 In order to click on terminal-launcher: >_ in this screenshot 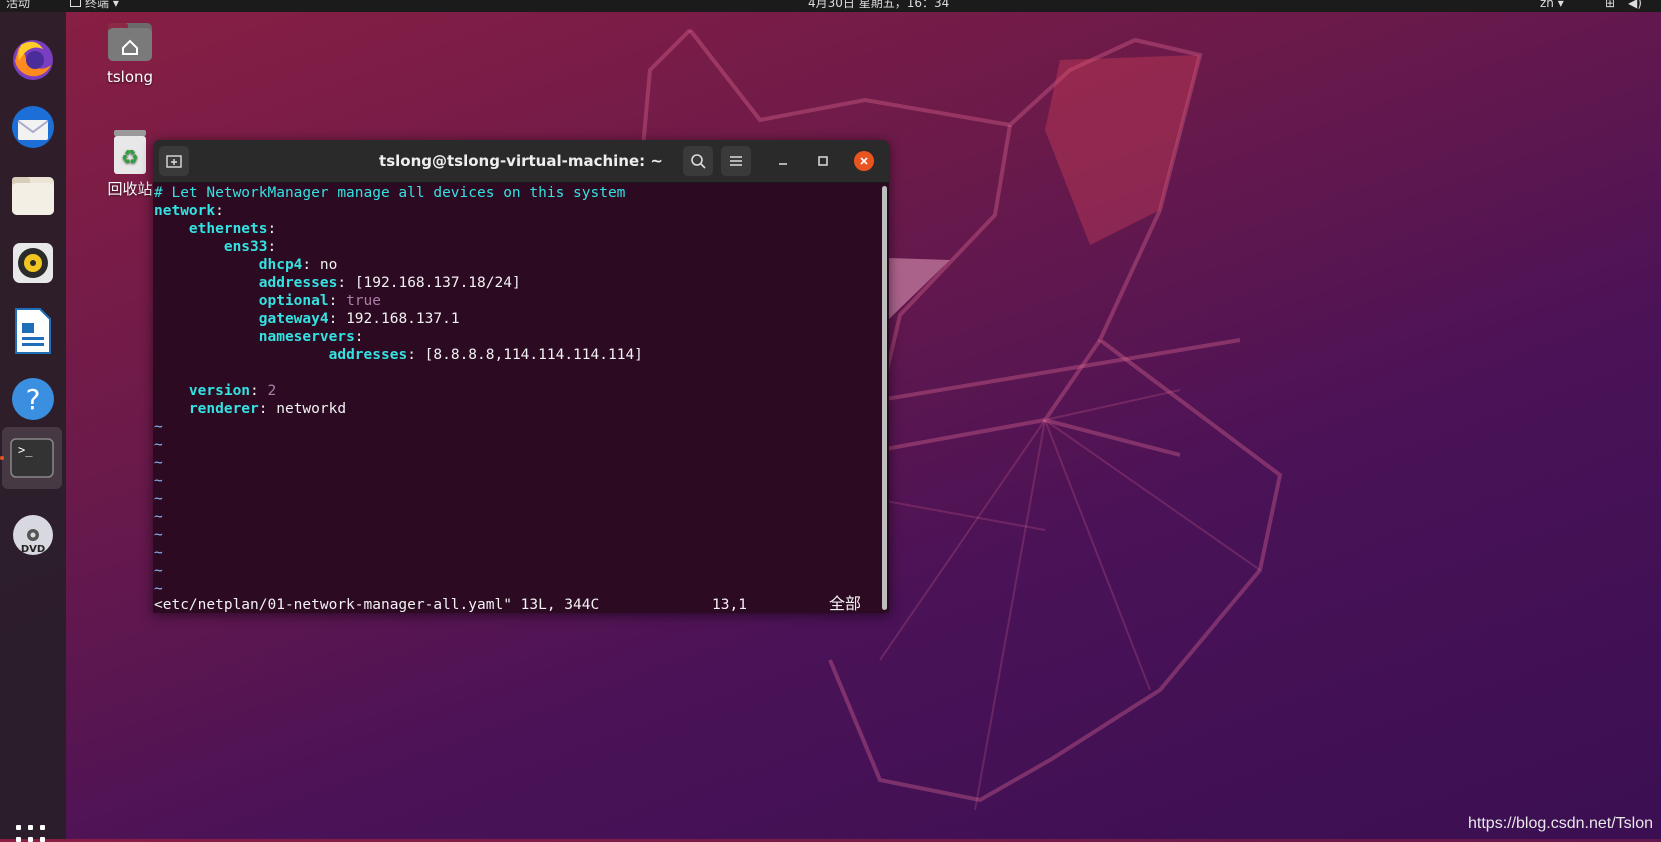, I will do `click(32, 458)`.